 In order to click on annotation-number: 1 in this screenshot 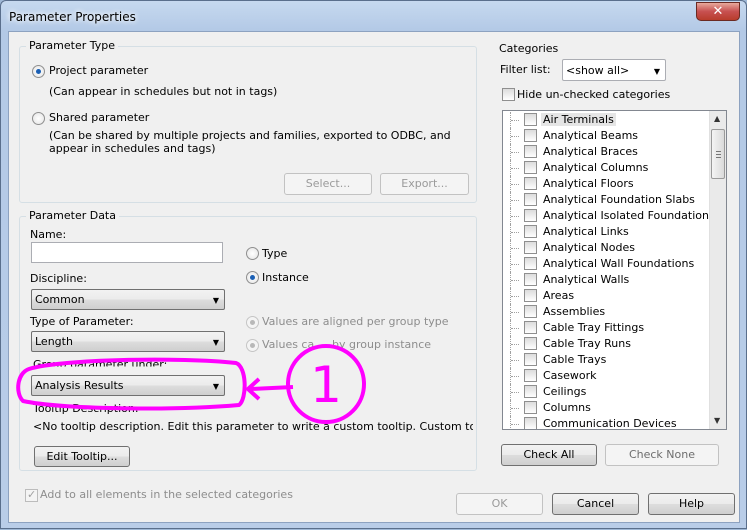, I will do `click(326, 385)`.